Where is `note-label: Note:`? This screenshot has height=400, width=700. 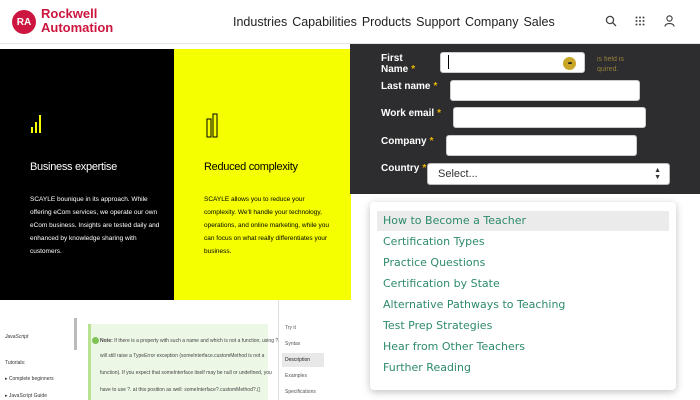
note-label: Note: is located at coordinates (106, 341).